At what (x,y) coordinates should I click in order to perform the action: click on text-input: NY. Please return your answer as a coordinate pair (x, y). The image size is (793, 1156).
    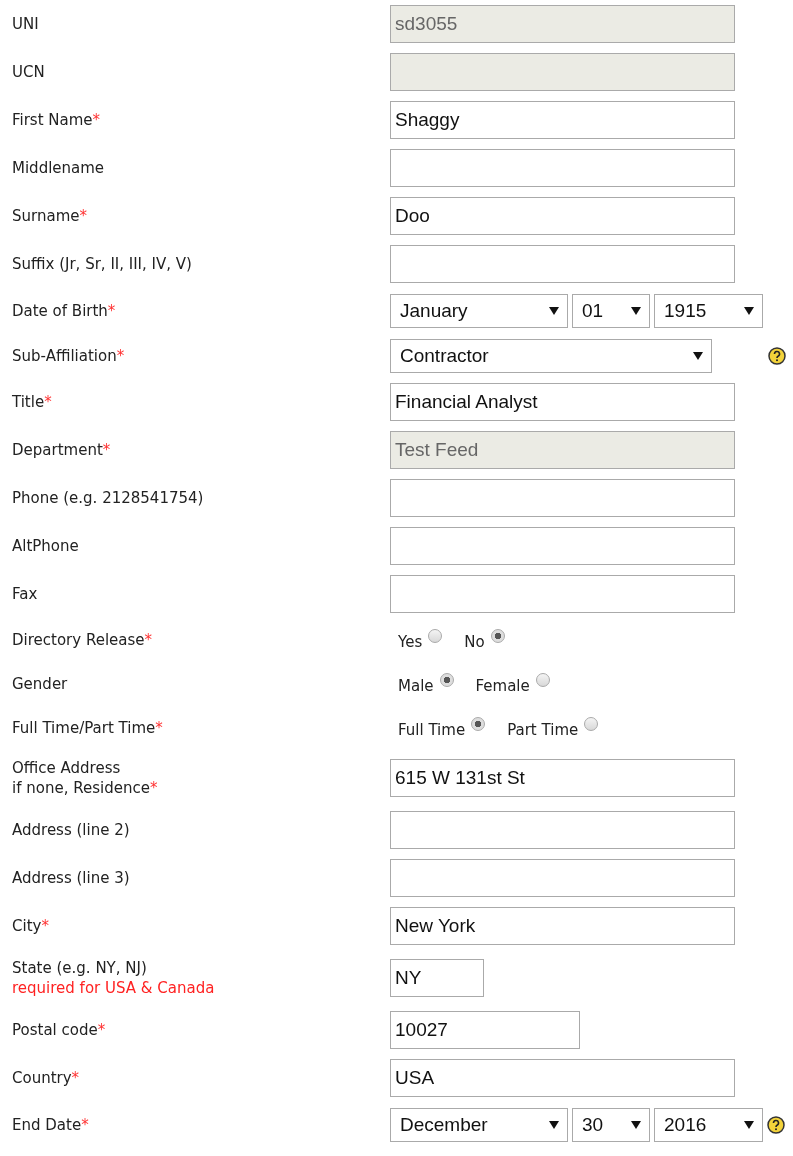
    Looking at the image, I should click on (437, 978).